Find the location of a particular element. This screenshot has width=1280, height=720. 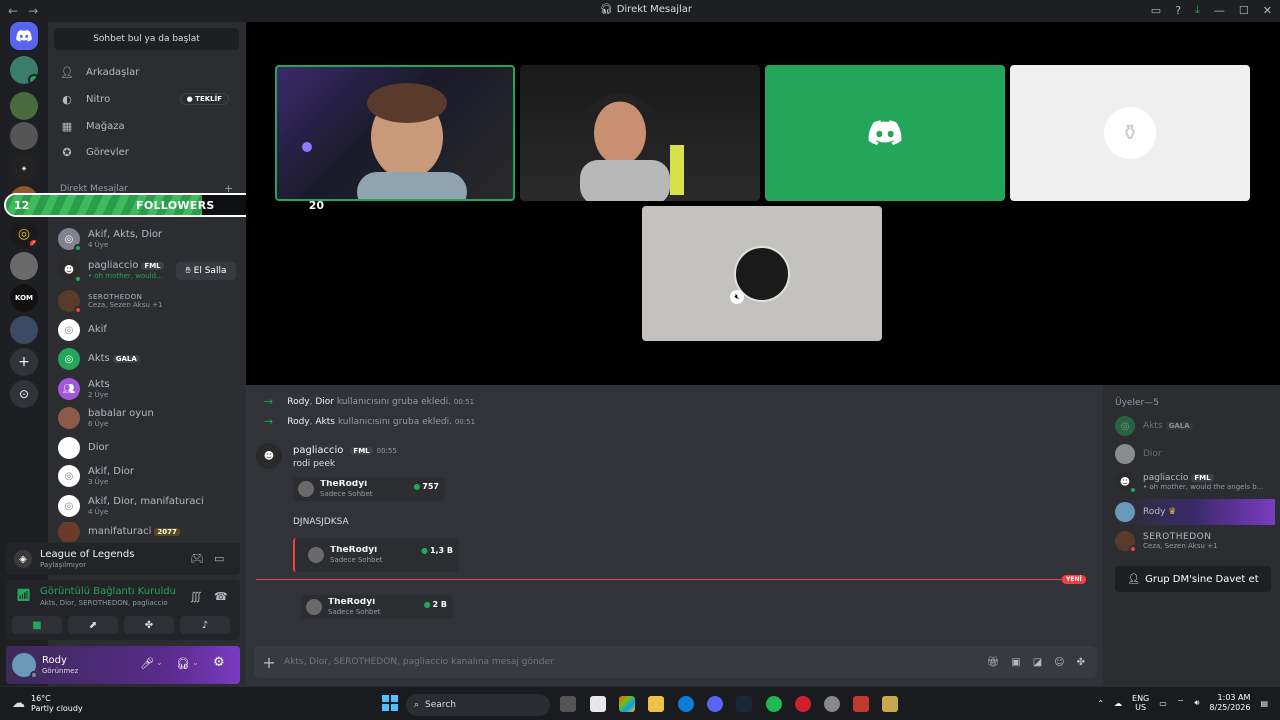

soundboard-button: ♪ is located at coordinates (205, 625).